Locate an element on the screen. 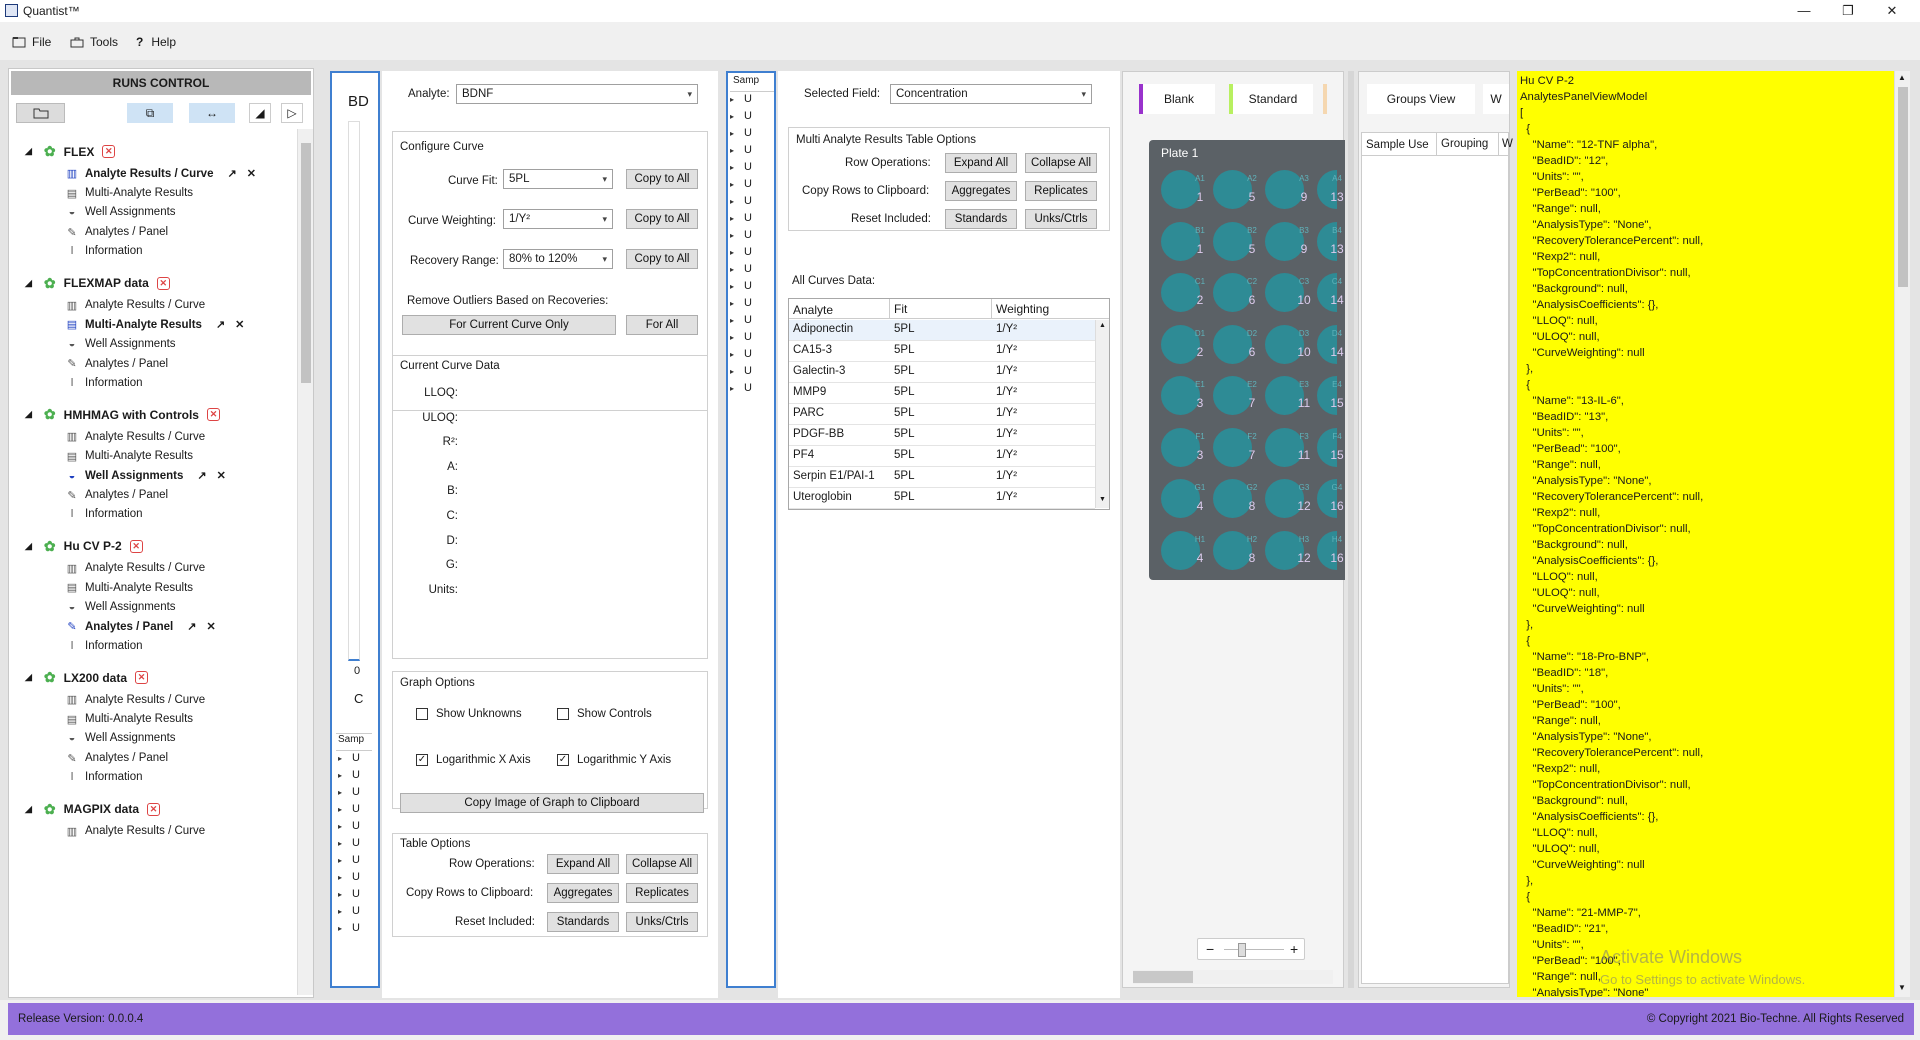  multi-standards-button: Standards is located at coordinates (981, 219).